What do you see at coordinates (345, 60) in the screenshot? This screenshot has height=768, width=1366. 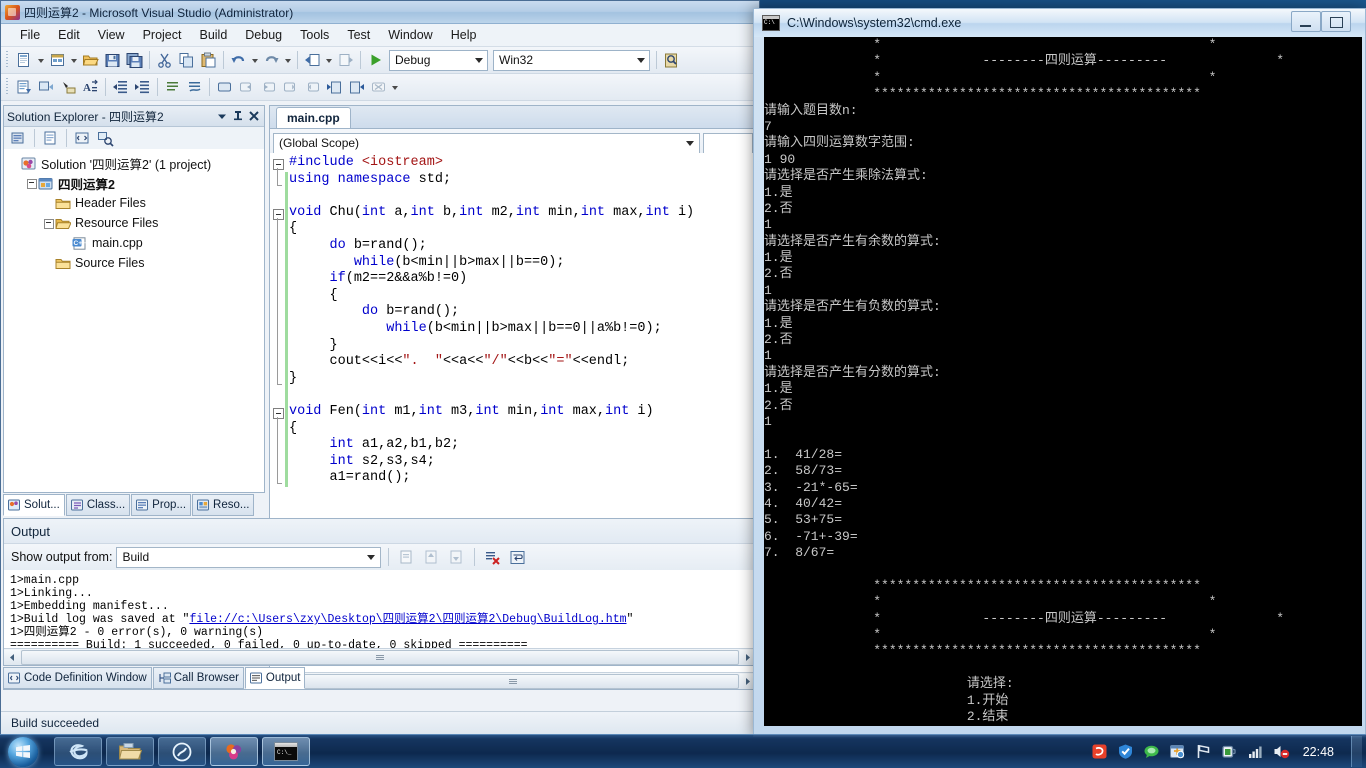 I see `navigate-forward-icon` at bounding box center [345, 60].